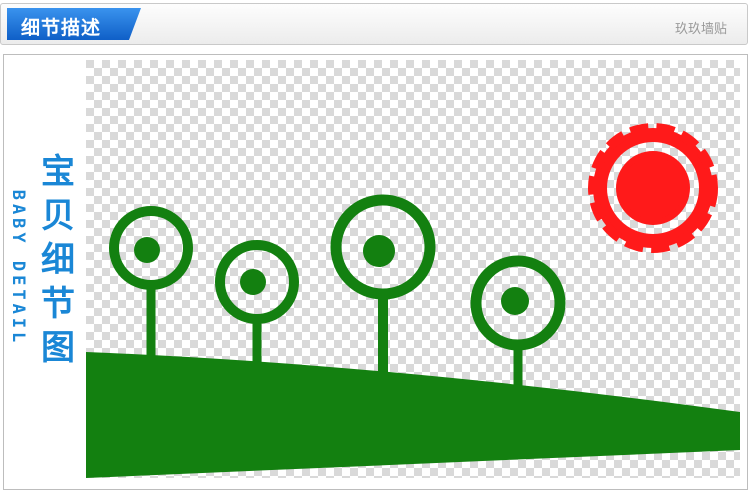 This screenshot has width=750, height=496. I want to click on page-title: 细节描述, so click(61, 28).